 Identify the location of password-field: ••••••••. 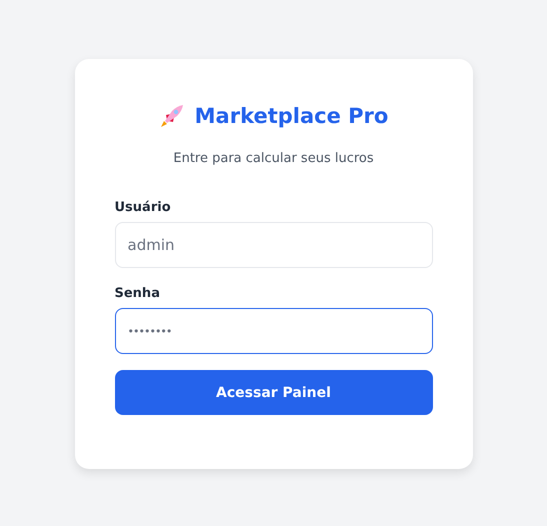
(273, 331).